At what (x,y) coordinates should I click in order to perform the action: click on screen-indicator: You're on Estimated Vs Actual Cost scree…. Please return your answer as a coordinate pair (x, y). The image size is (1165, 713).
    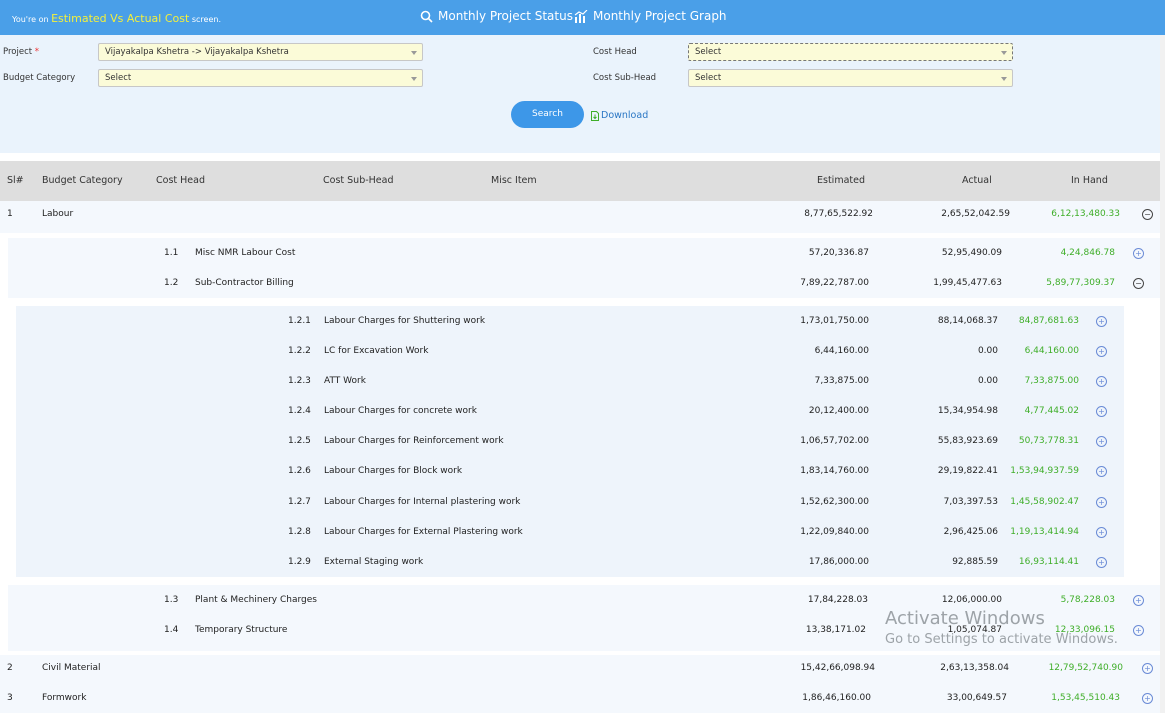
    Looking at the image, I should click on (116, 18).